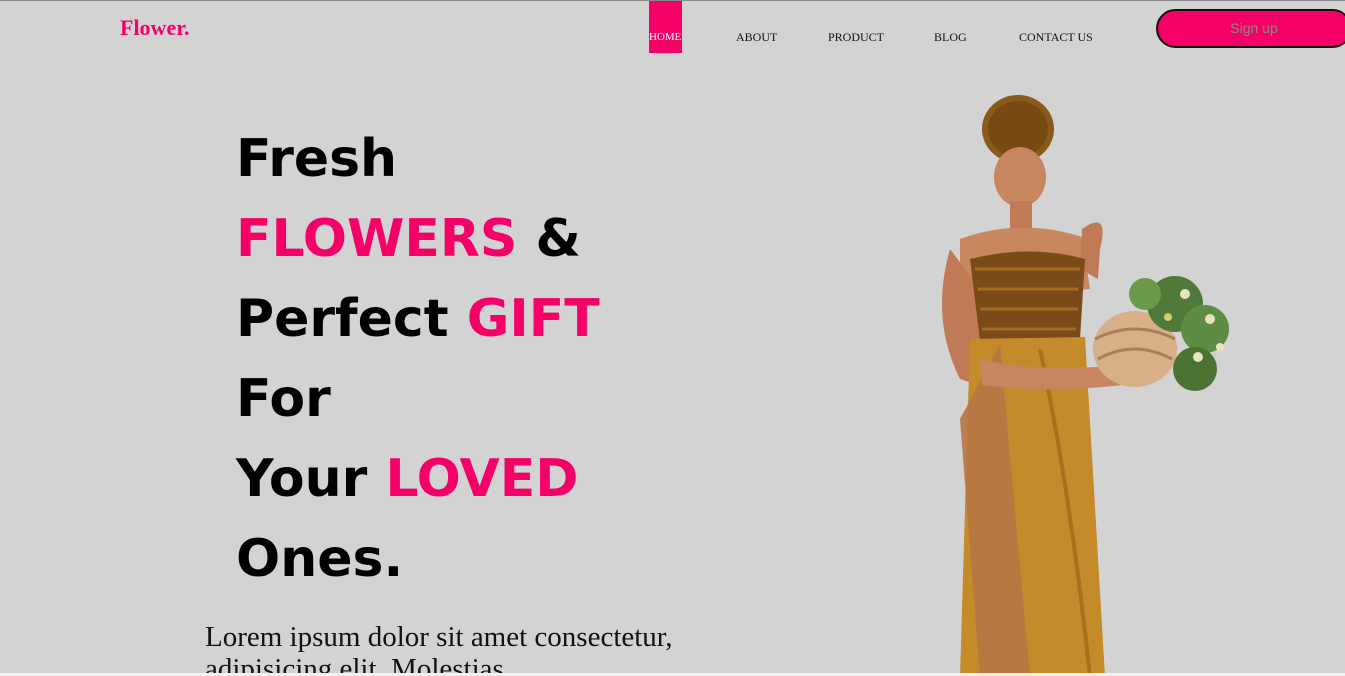 This screenshot has height=676, width=1345. I want to click on nav-product: PRODUCT, so click(856, 27).